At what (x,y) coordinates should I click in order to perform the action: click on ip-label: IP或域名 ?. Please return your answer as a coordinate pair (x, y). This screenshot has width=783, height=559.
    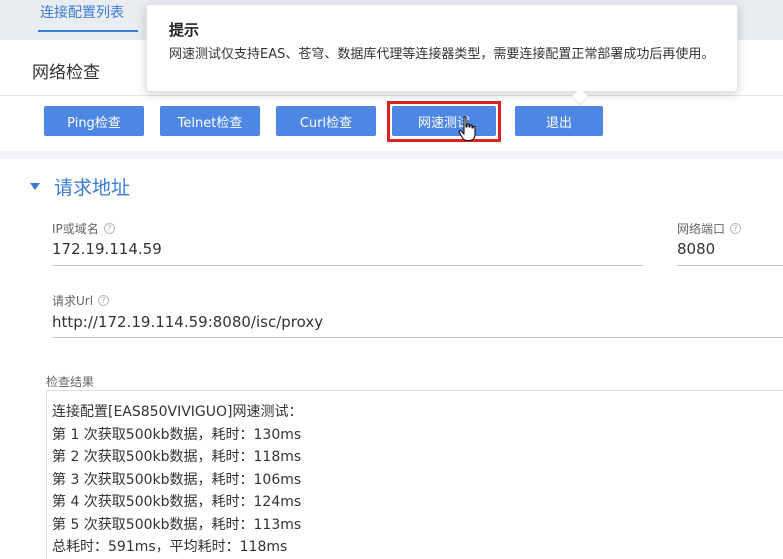
    Looking at the image, I should click on (83, 228).